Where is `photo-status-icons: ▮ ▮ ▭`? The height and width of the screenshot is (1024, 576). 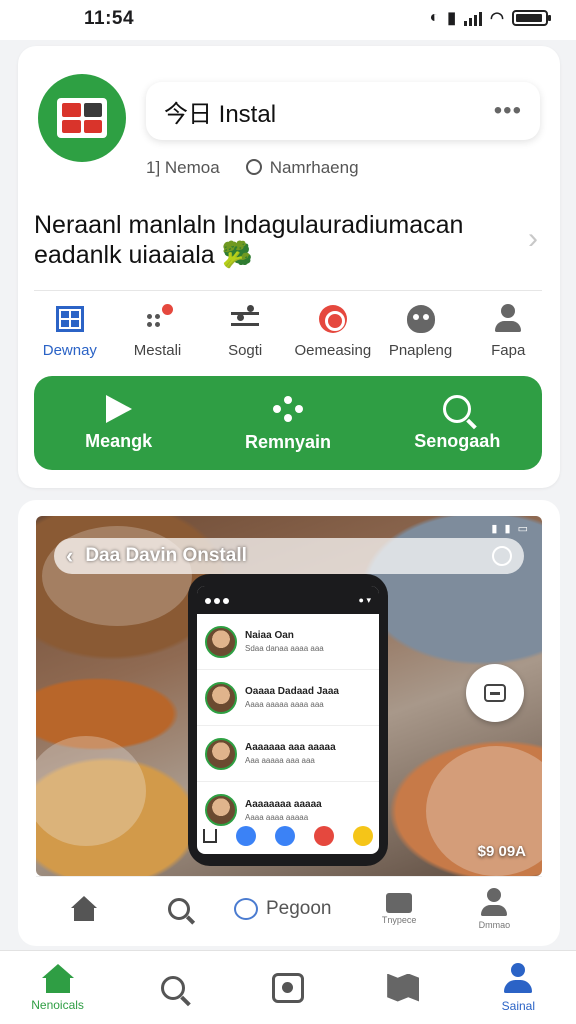 photo-status-icons: ▮ ▮ ▭ is located at coordinates (510, 529).